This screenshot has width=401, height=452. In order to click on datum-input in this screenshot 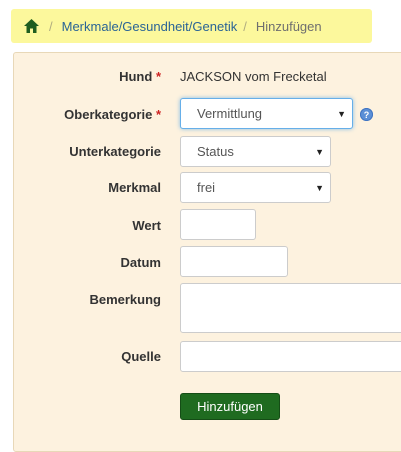, I will do `click(234, 261)`.